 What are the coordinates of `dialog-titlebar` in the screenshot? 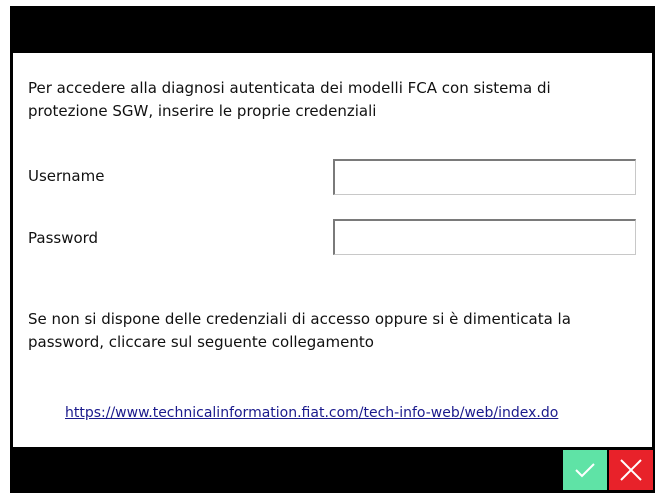 It's located at (332, 29).